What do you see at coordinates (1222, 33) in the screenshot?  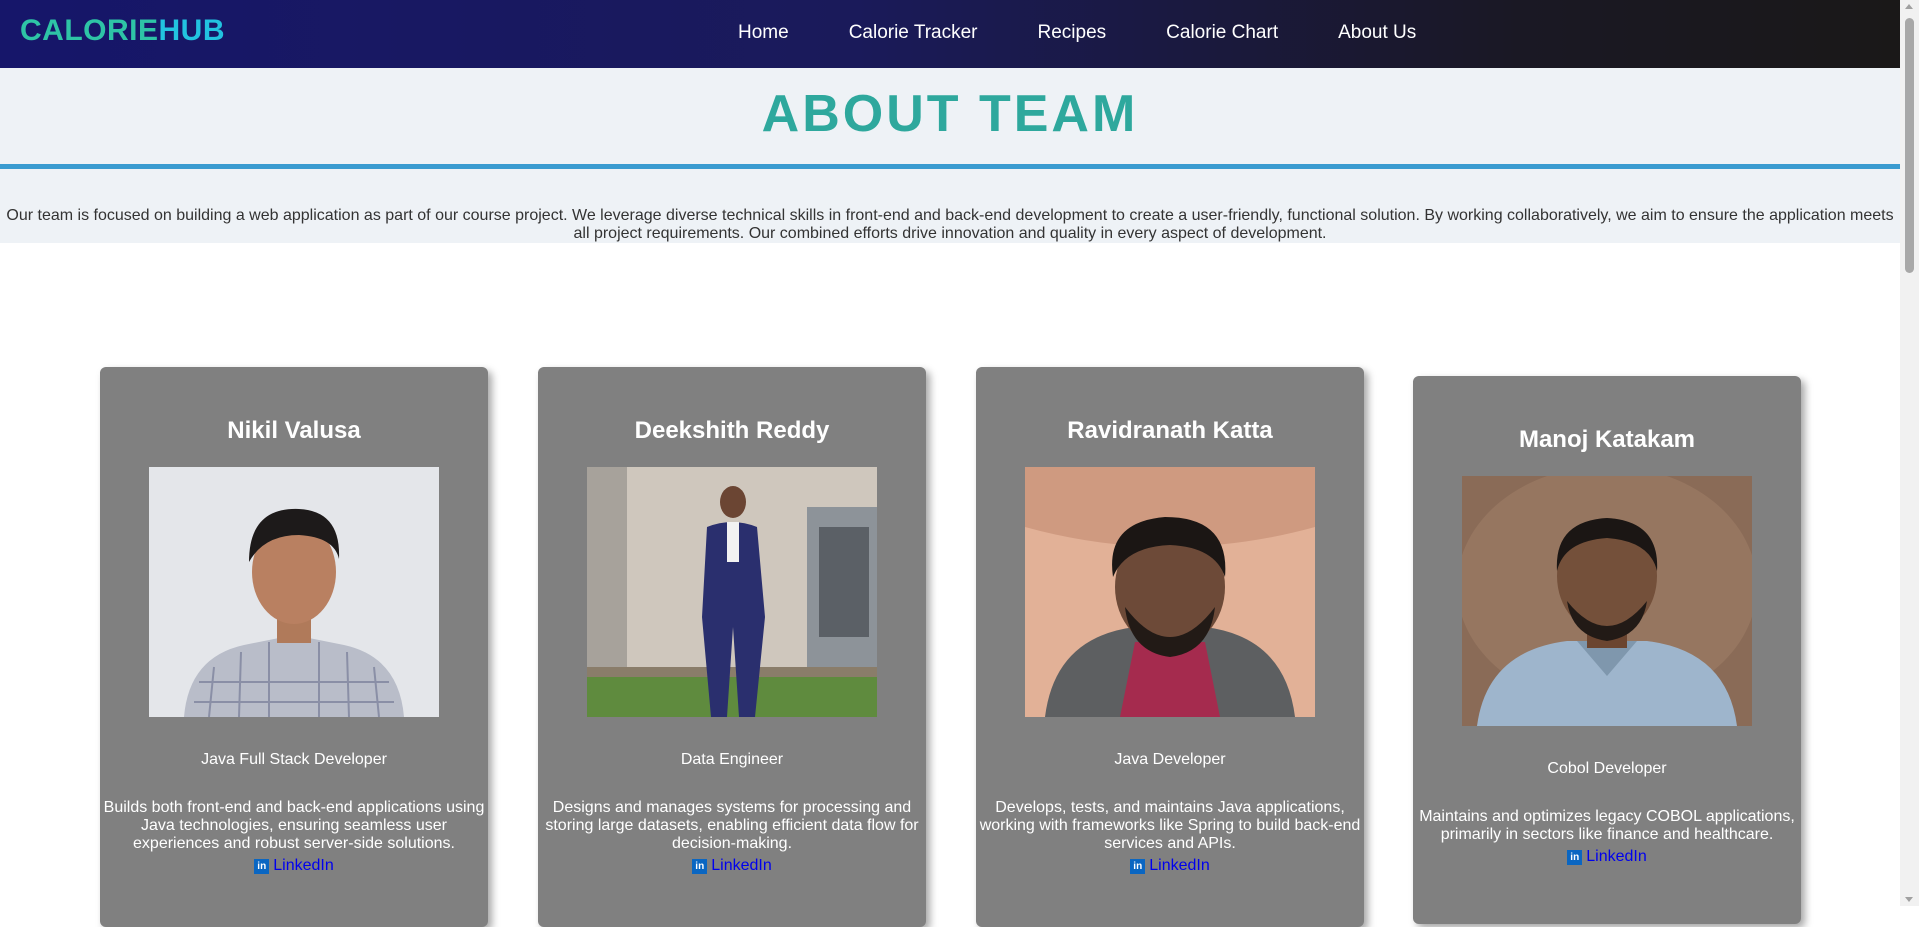 I see `nav-link-calorie-chart: Calorie Chart` at bounding box center [1222, 33].